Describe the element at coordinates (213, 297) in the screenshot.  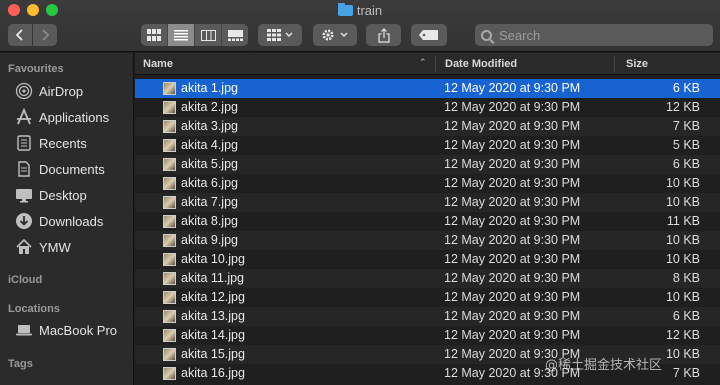
I see `file-name: akita 12.jpg` at that location.